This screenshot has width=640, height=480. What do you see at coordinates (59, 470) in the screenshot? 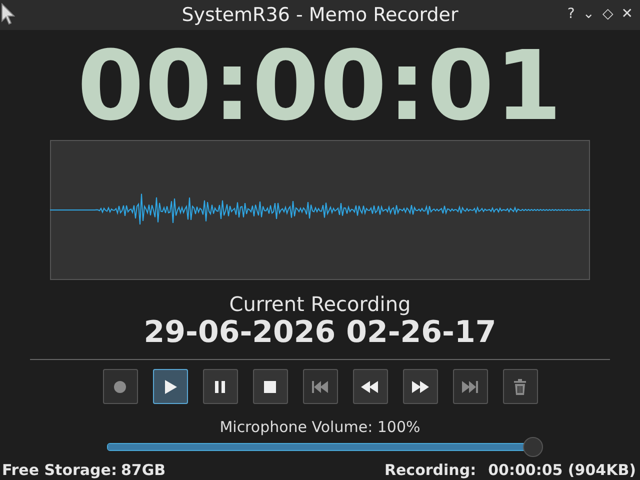
I see `storage-label: Free Storage:` at bounding box center [59, 470].